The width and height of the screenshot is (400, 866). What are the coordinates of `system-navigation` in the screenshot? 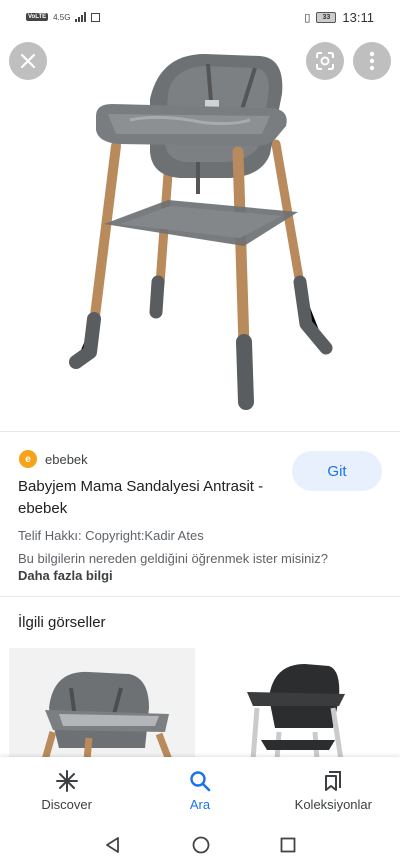 It's located at (200, 844).